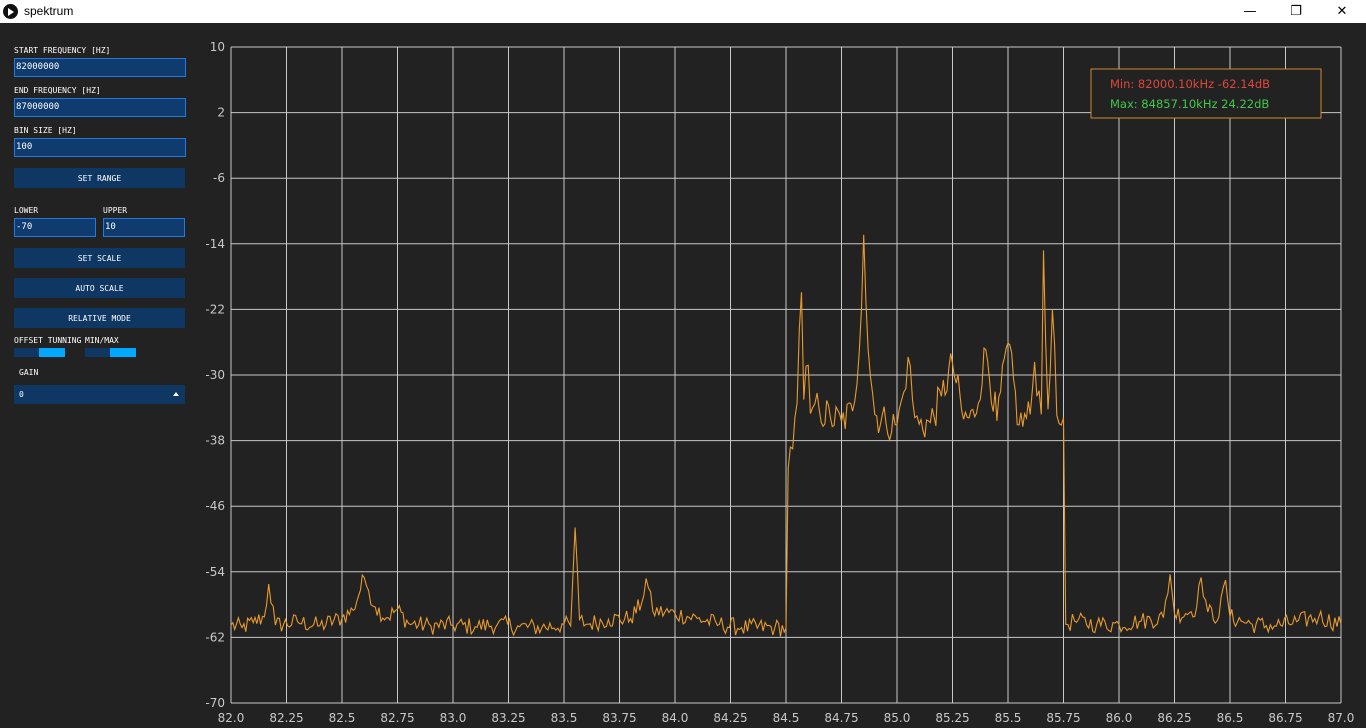 The image size is (1366, 728). Describe the element at coordinates (215, 309) in the screenshot. I see `y-tick-label: -22` at that location.